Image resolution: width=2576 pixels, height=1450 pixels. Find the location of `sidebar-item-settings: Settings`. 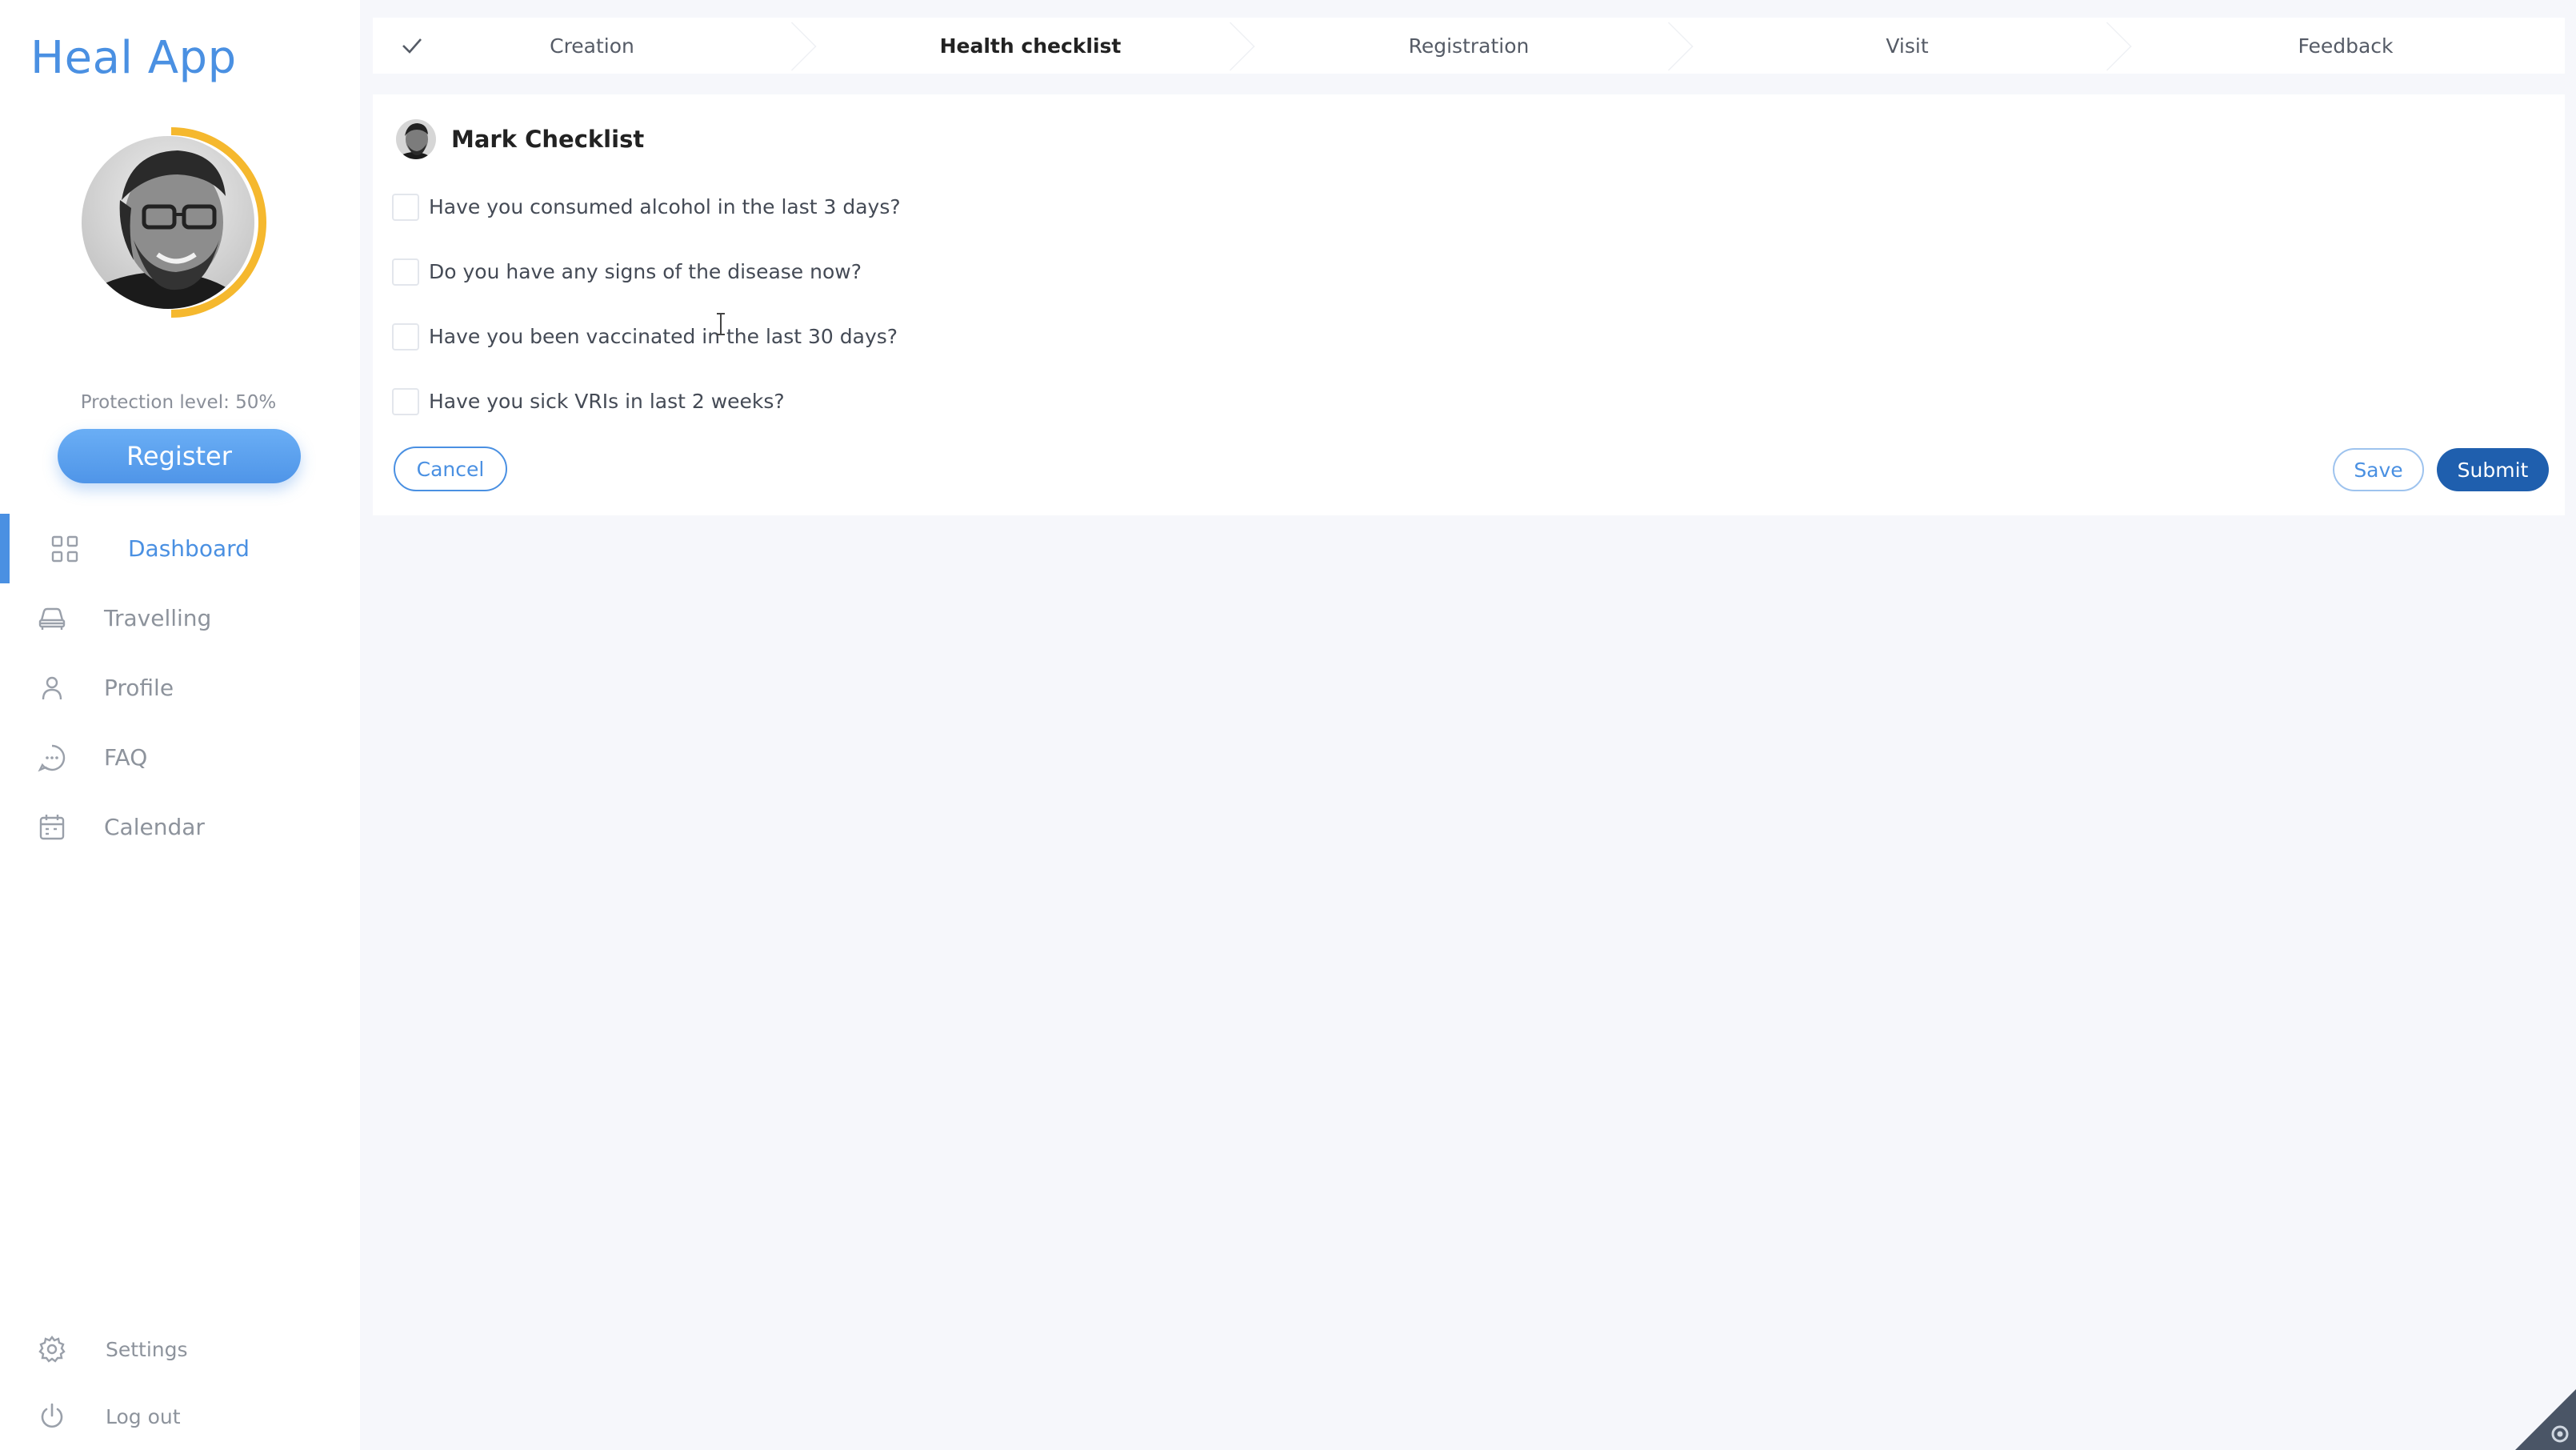

sidebar-item-settings: Settings is located at coordinates (180, 1349).